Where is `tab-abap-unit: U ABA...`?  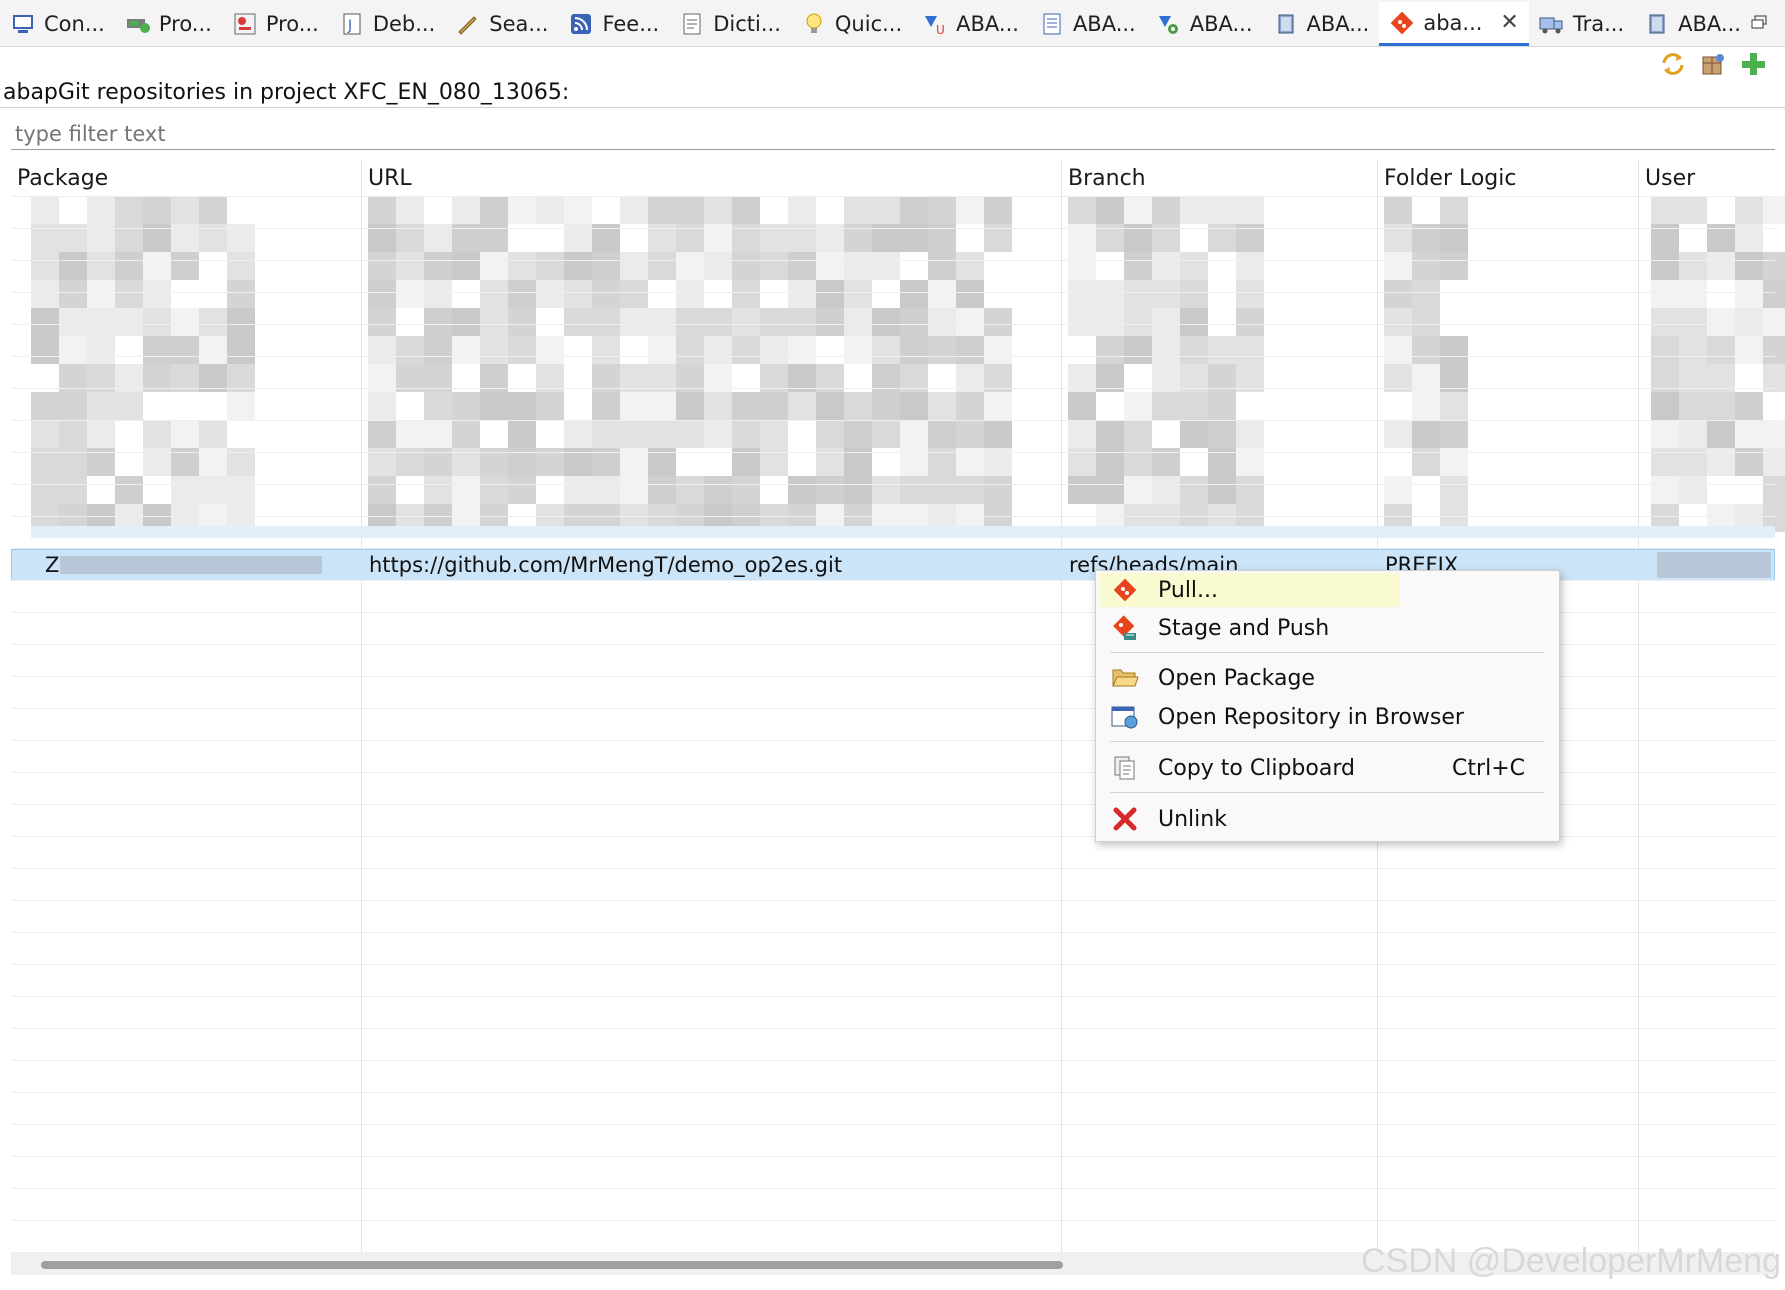 tab-abap-unit: U ABA... is located at coordinates (970, 24).